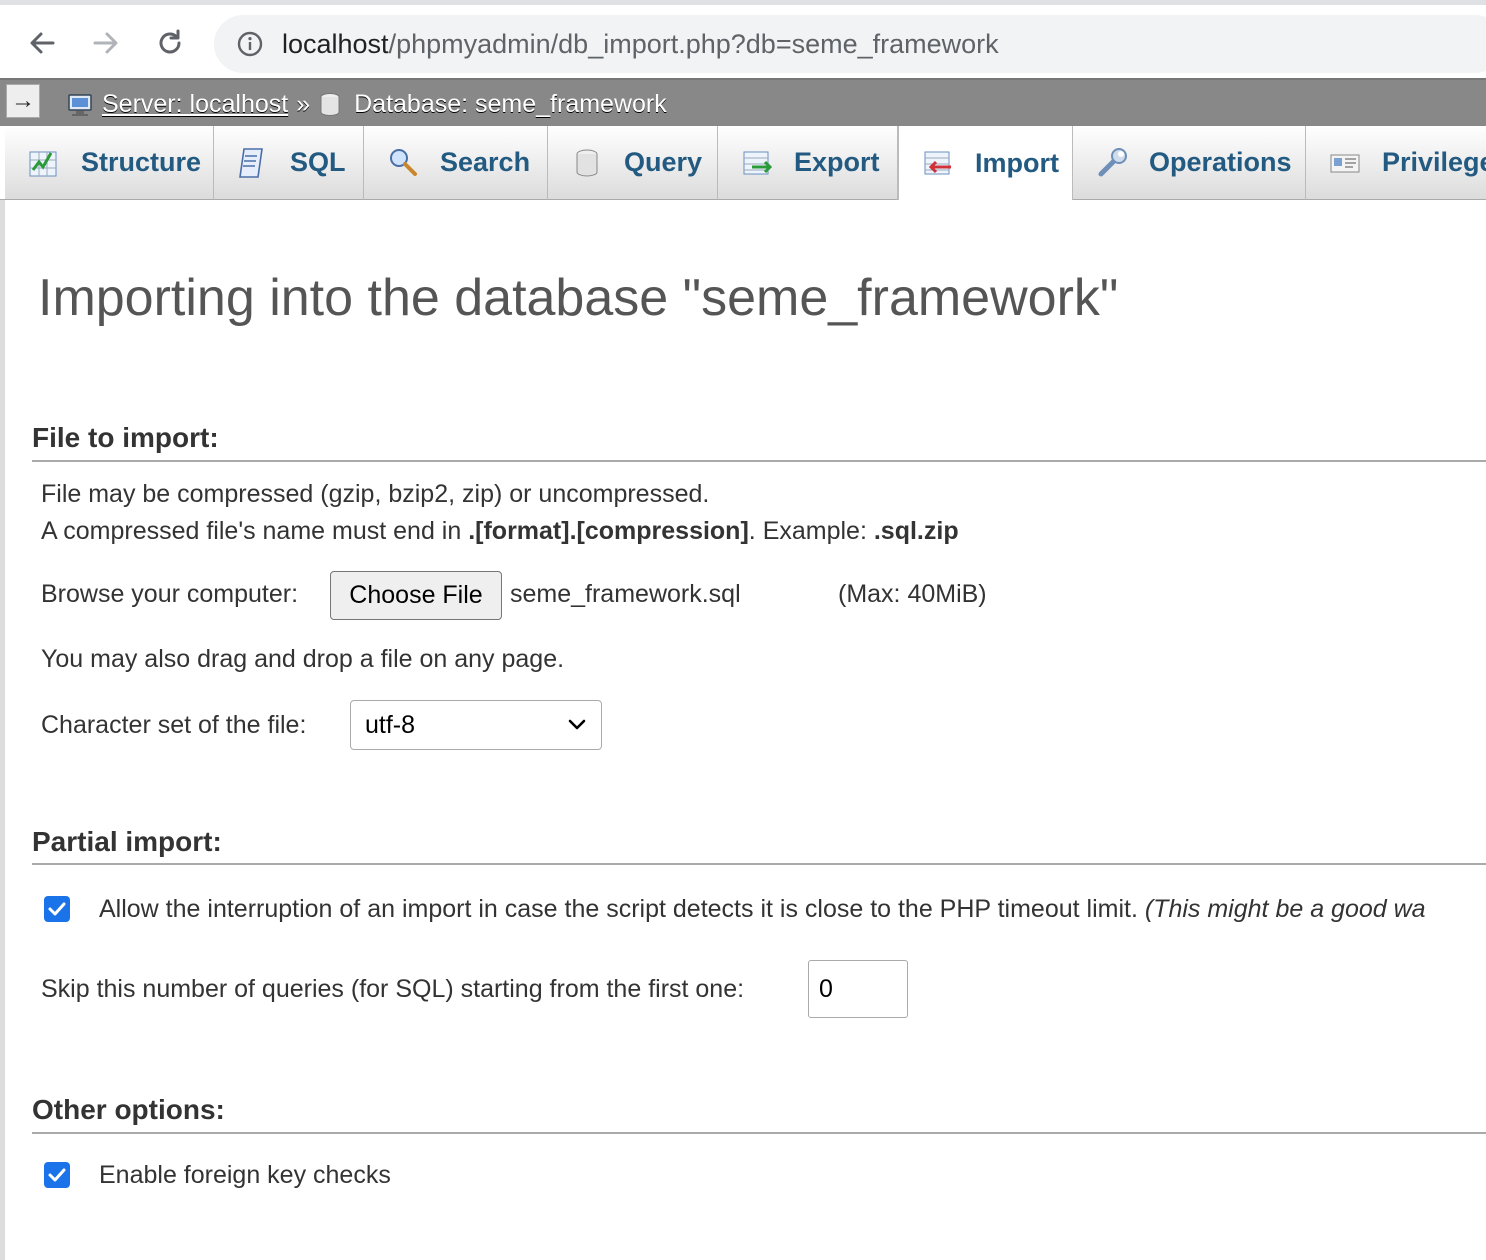 This screenshot has height=1260, width=1486. What do you see at coordinates (245, 1175) in the screenshot?
I see `foreign-key-label: Enable foreign key checks` at bounding box center [245, 1175].